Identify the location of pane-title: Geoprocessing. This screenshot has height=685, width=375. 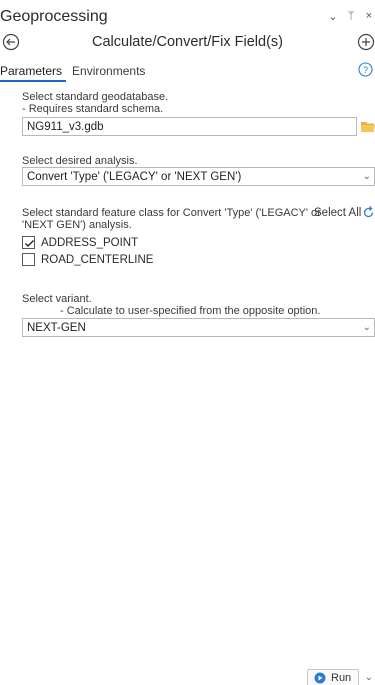
(54, 16).